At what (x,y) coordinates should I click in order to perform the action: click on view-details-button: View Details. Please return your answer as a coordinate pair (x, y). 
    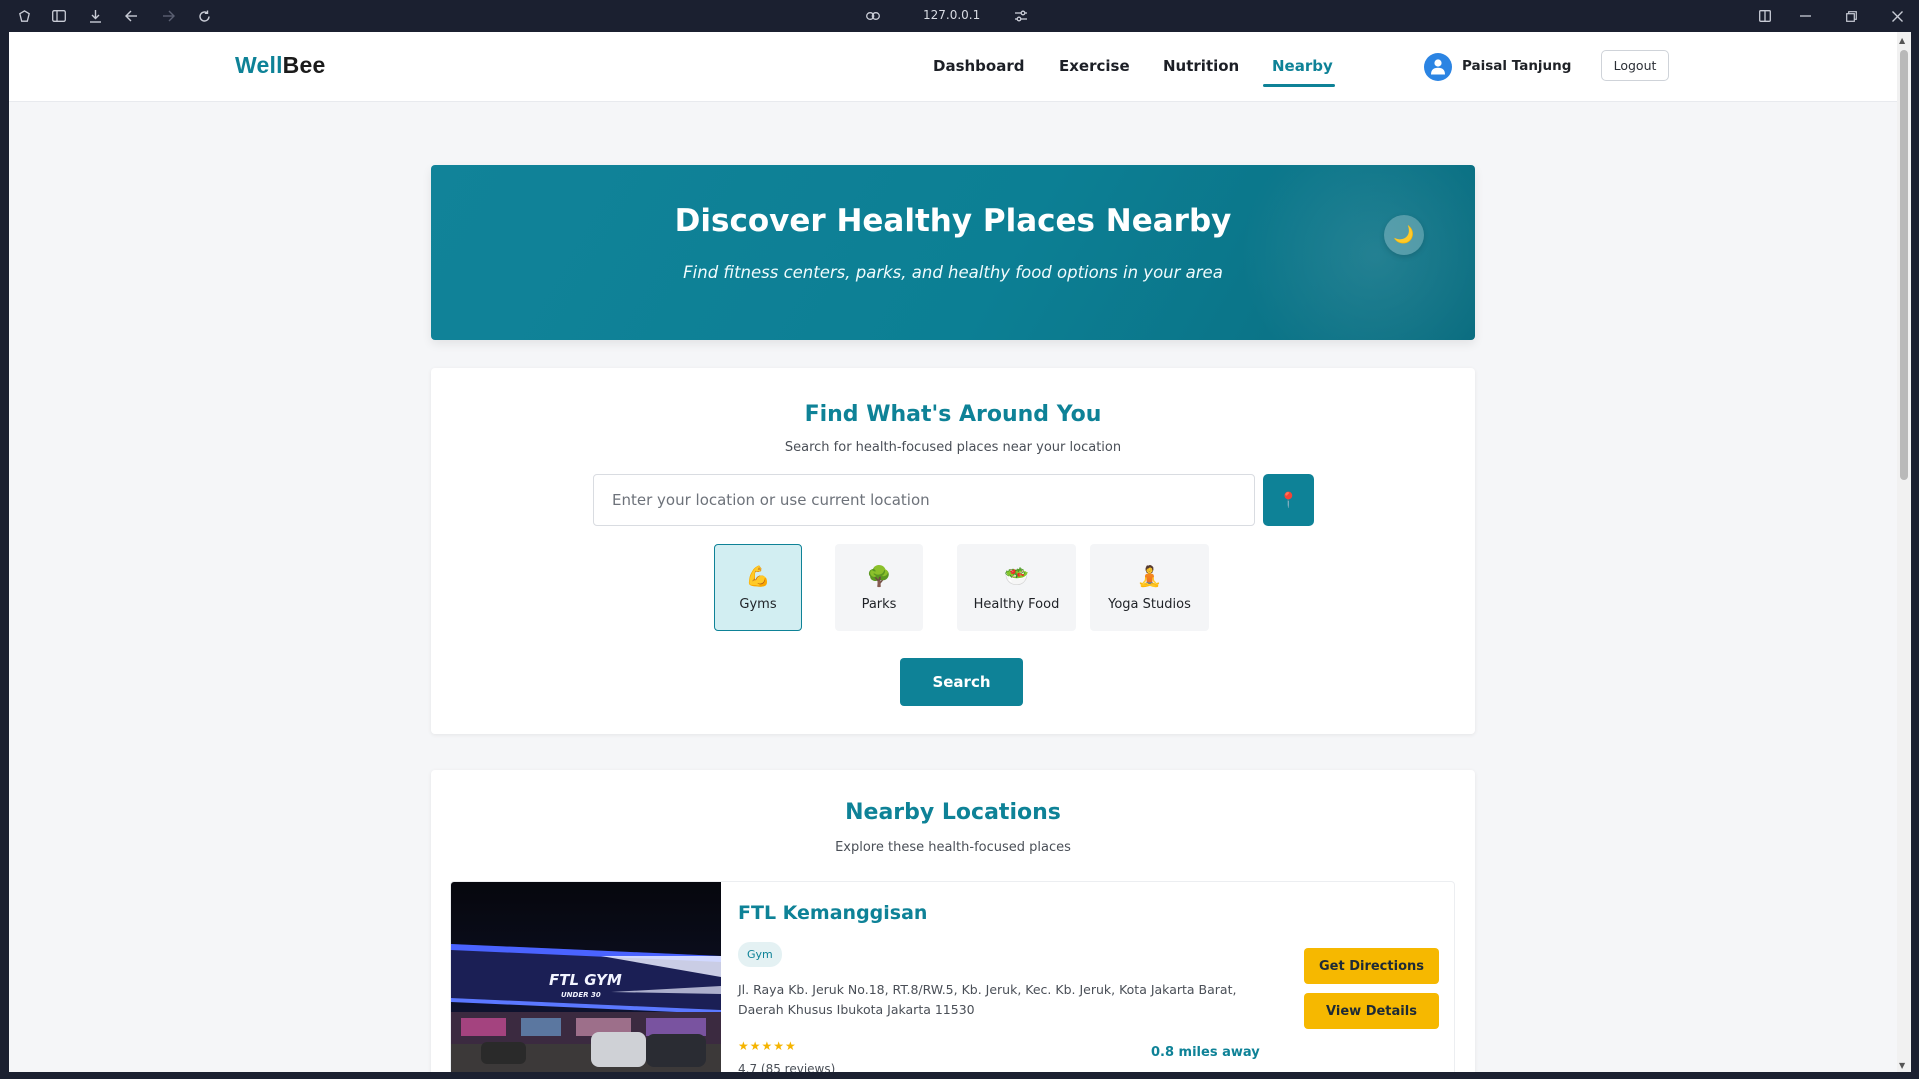
    Looking at the image, I should click on (1371, 1011).